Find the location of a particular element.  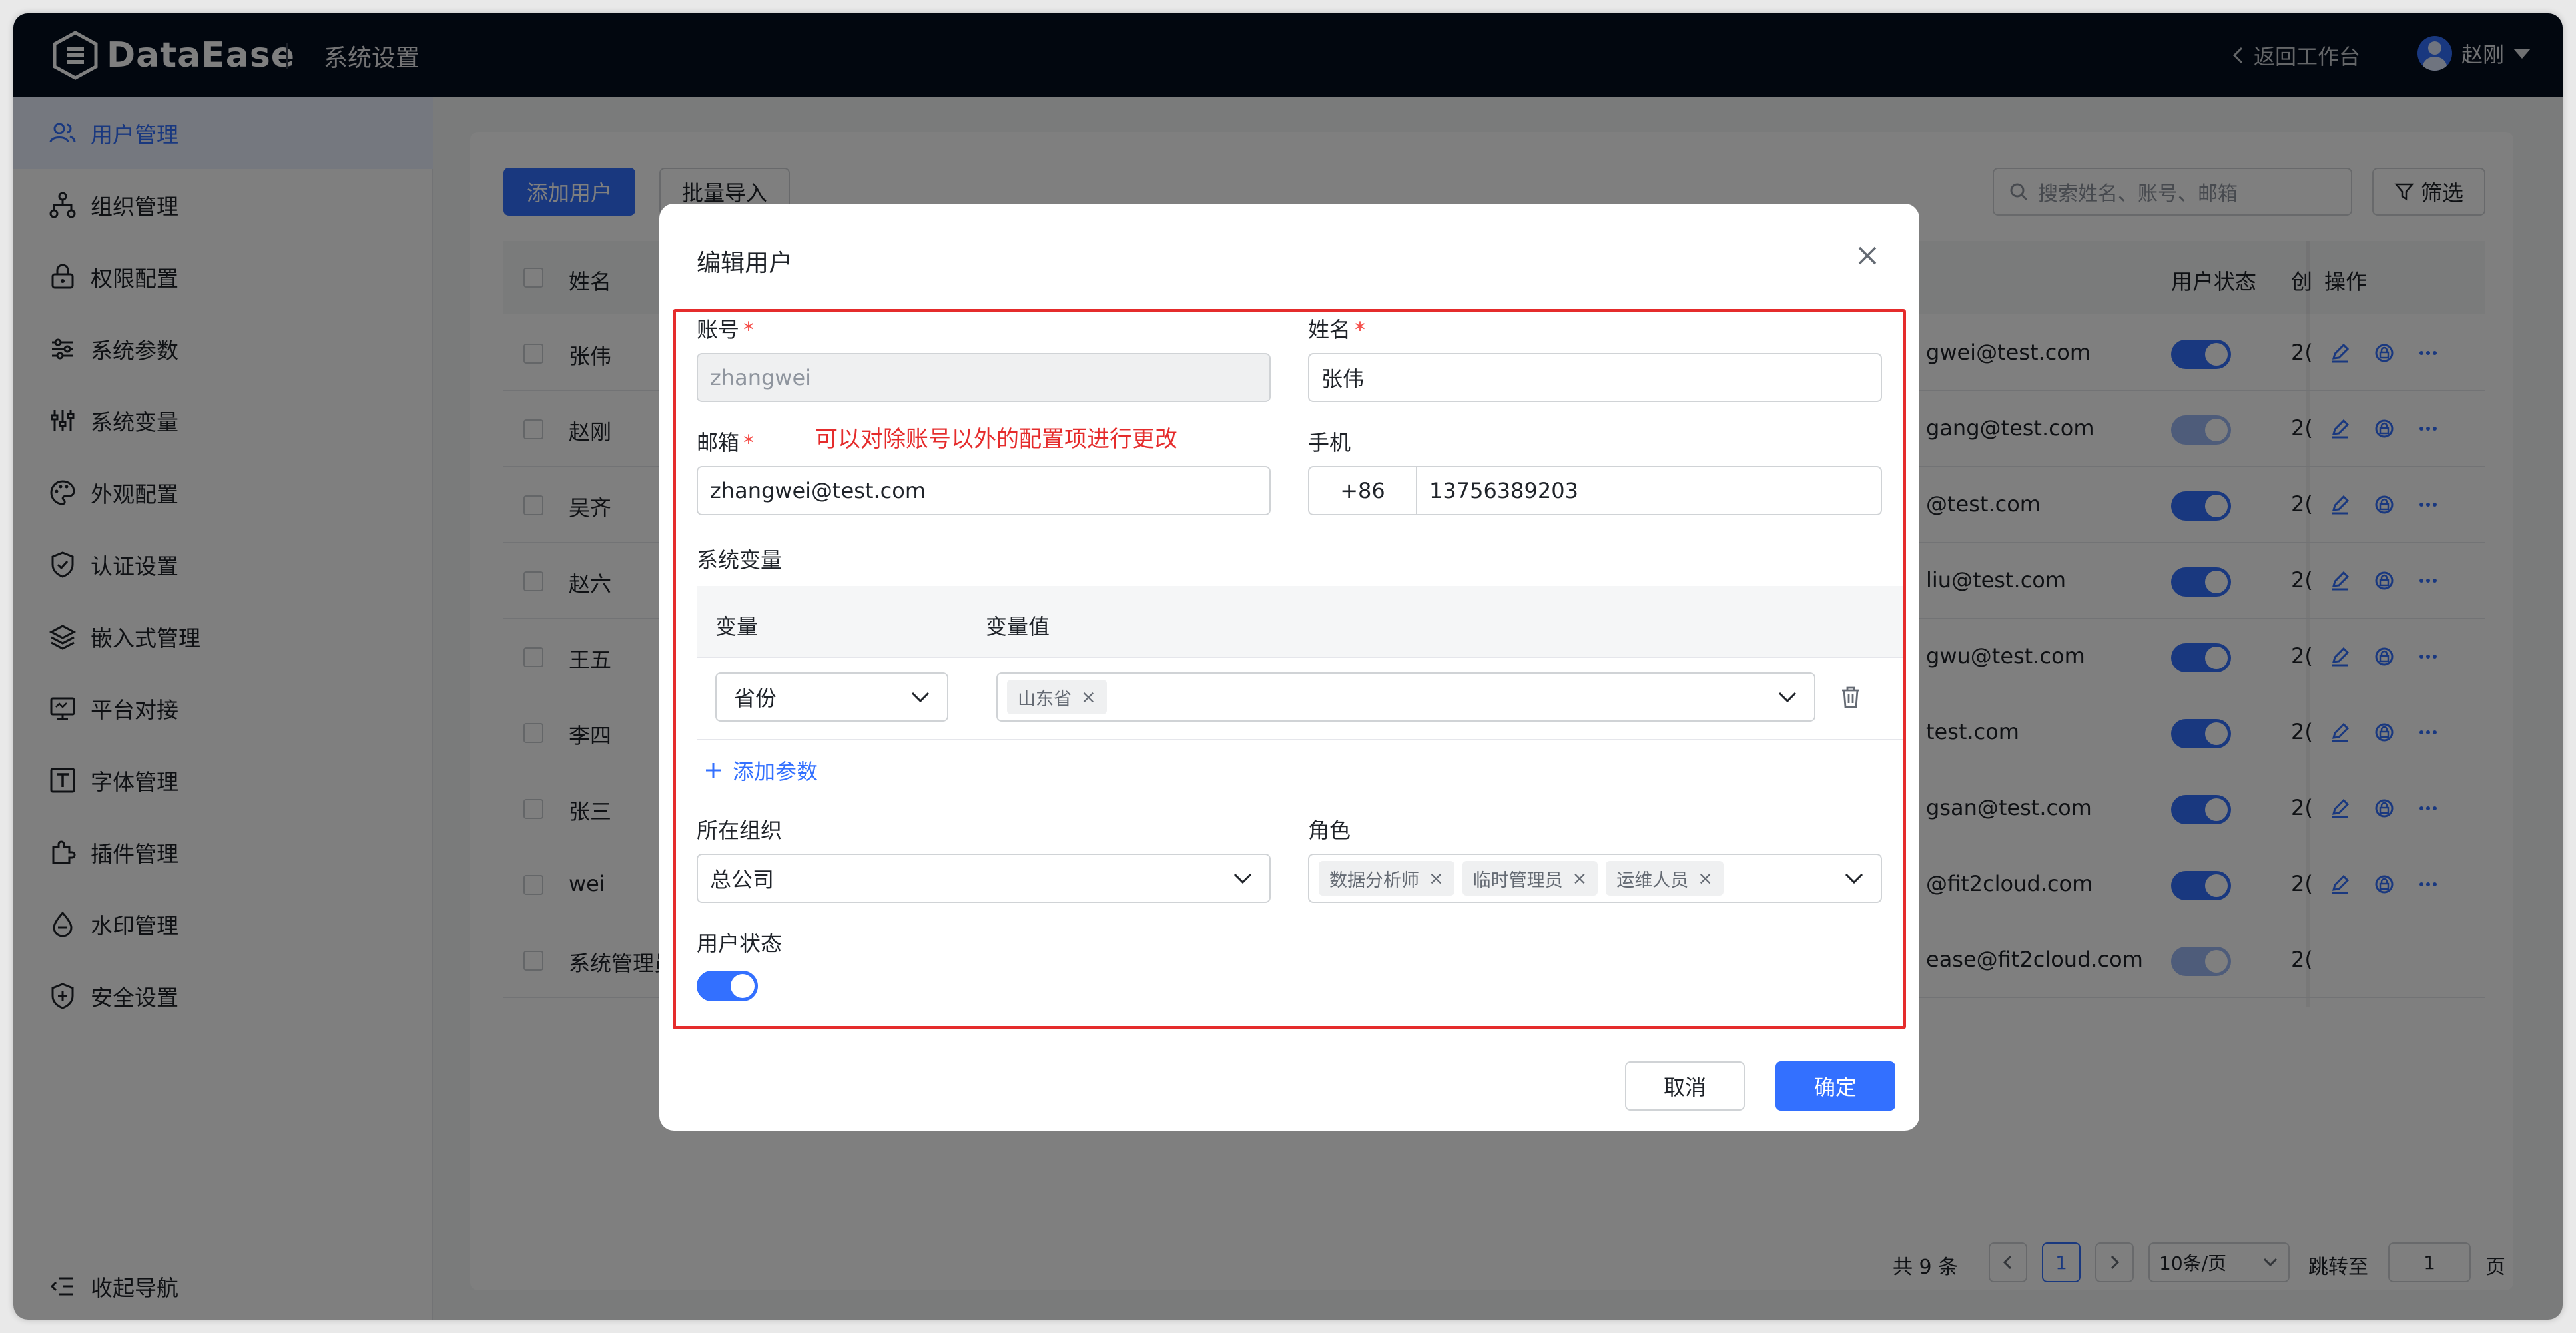

email-label-text: 邮箱 is located at coordinates (718, 443).